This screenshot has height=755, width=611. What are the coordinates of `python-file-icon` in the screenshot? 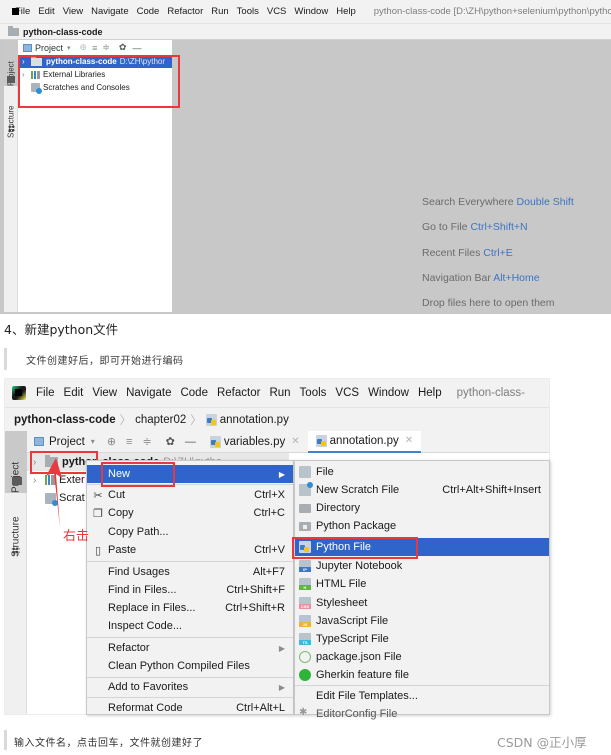 It's located at (215, 441).